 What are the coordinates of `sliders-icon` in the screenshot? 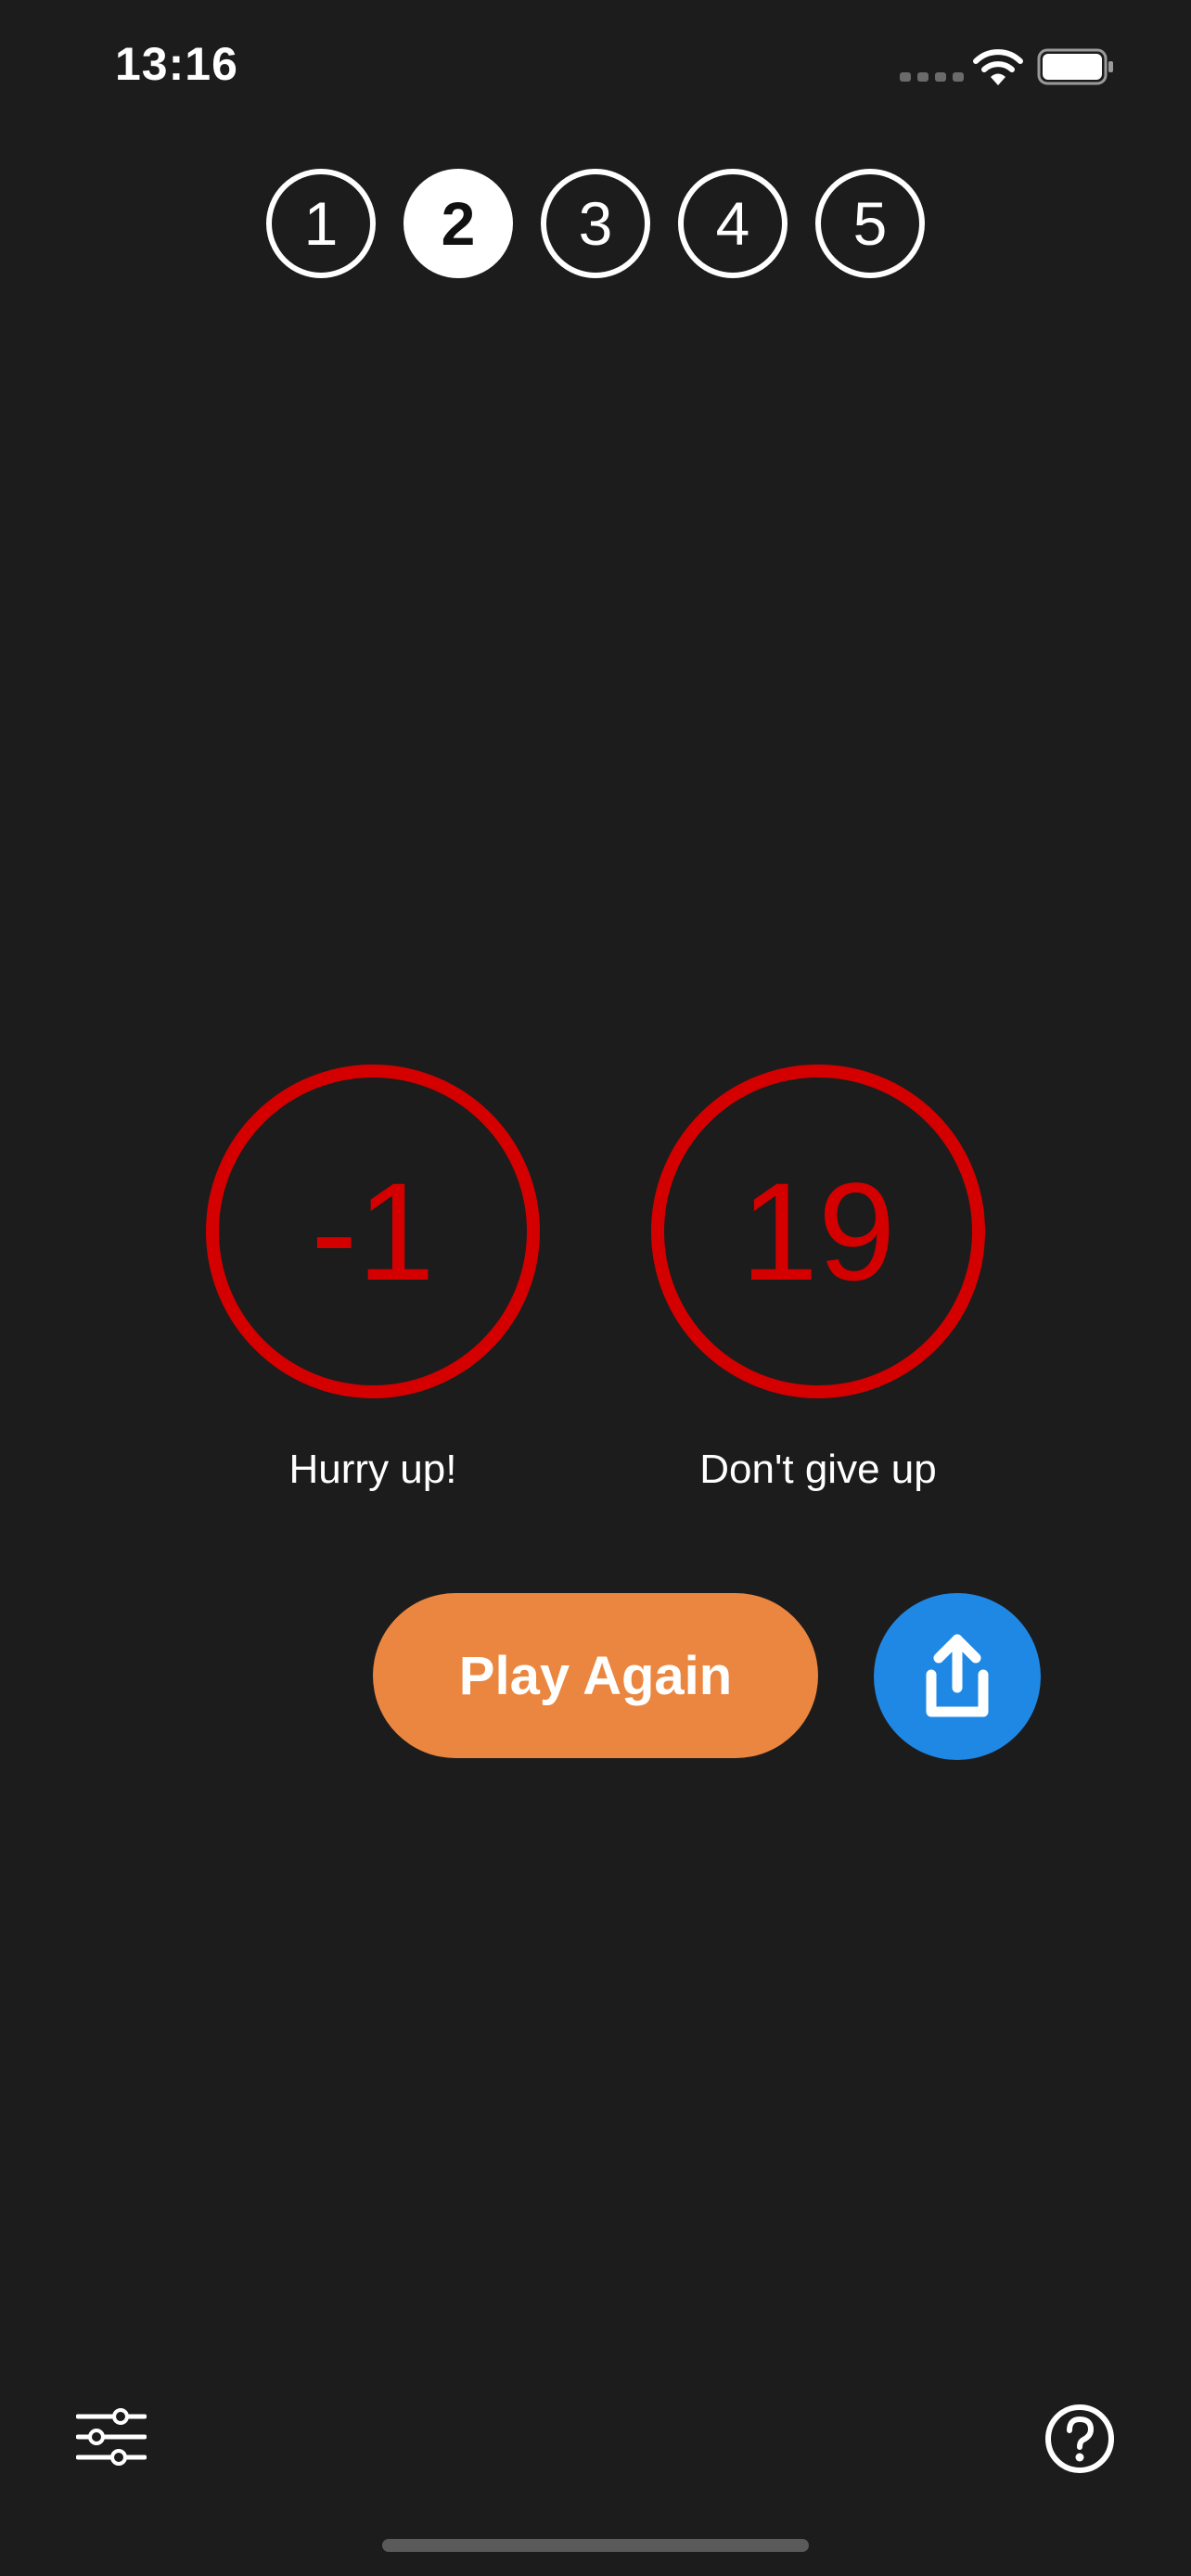 It's located at (111, 2437).